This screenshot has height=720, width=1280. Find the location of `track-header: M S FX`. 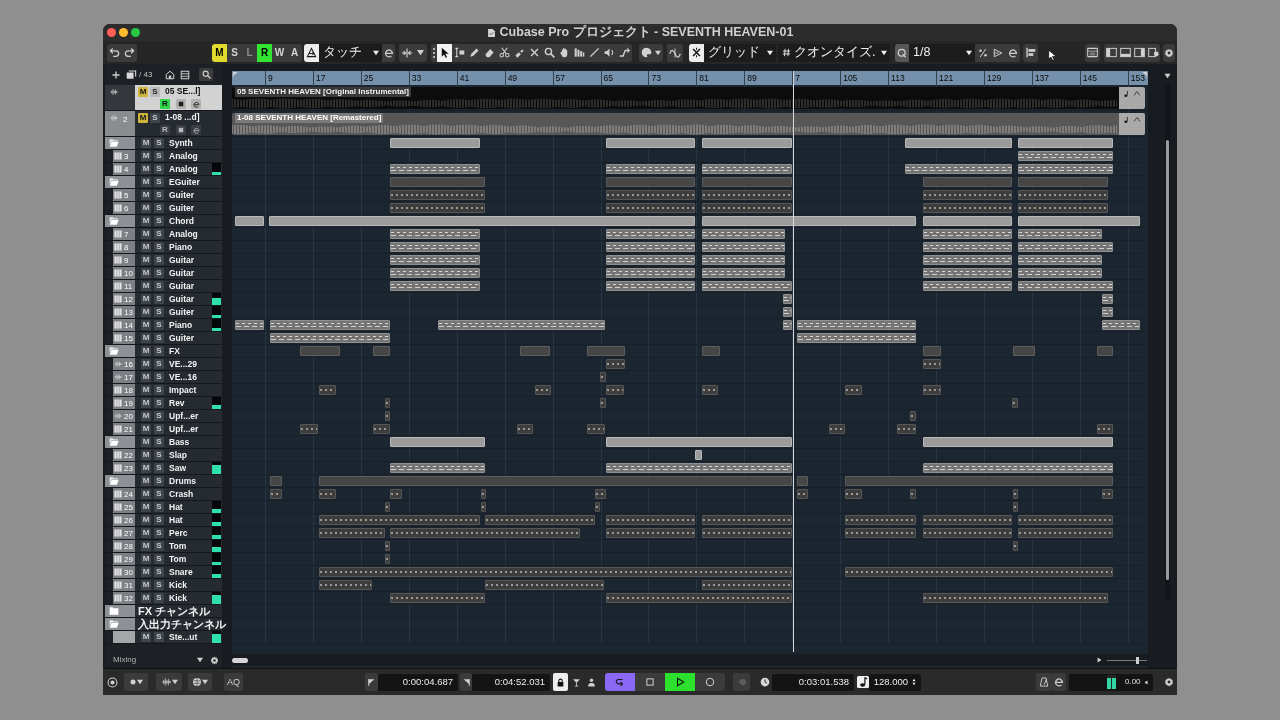

track-header: M S FX is located at coordinates (163, 351).